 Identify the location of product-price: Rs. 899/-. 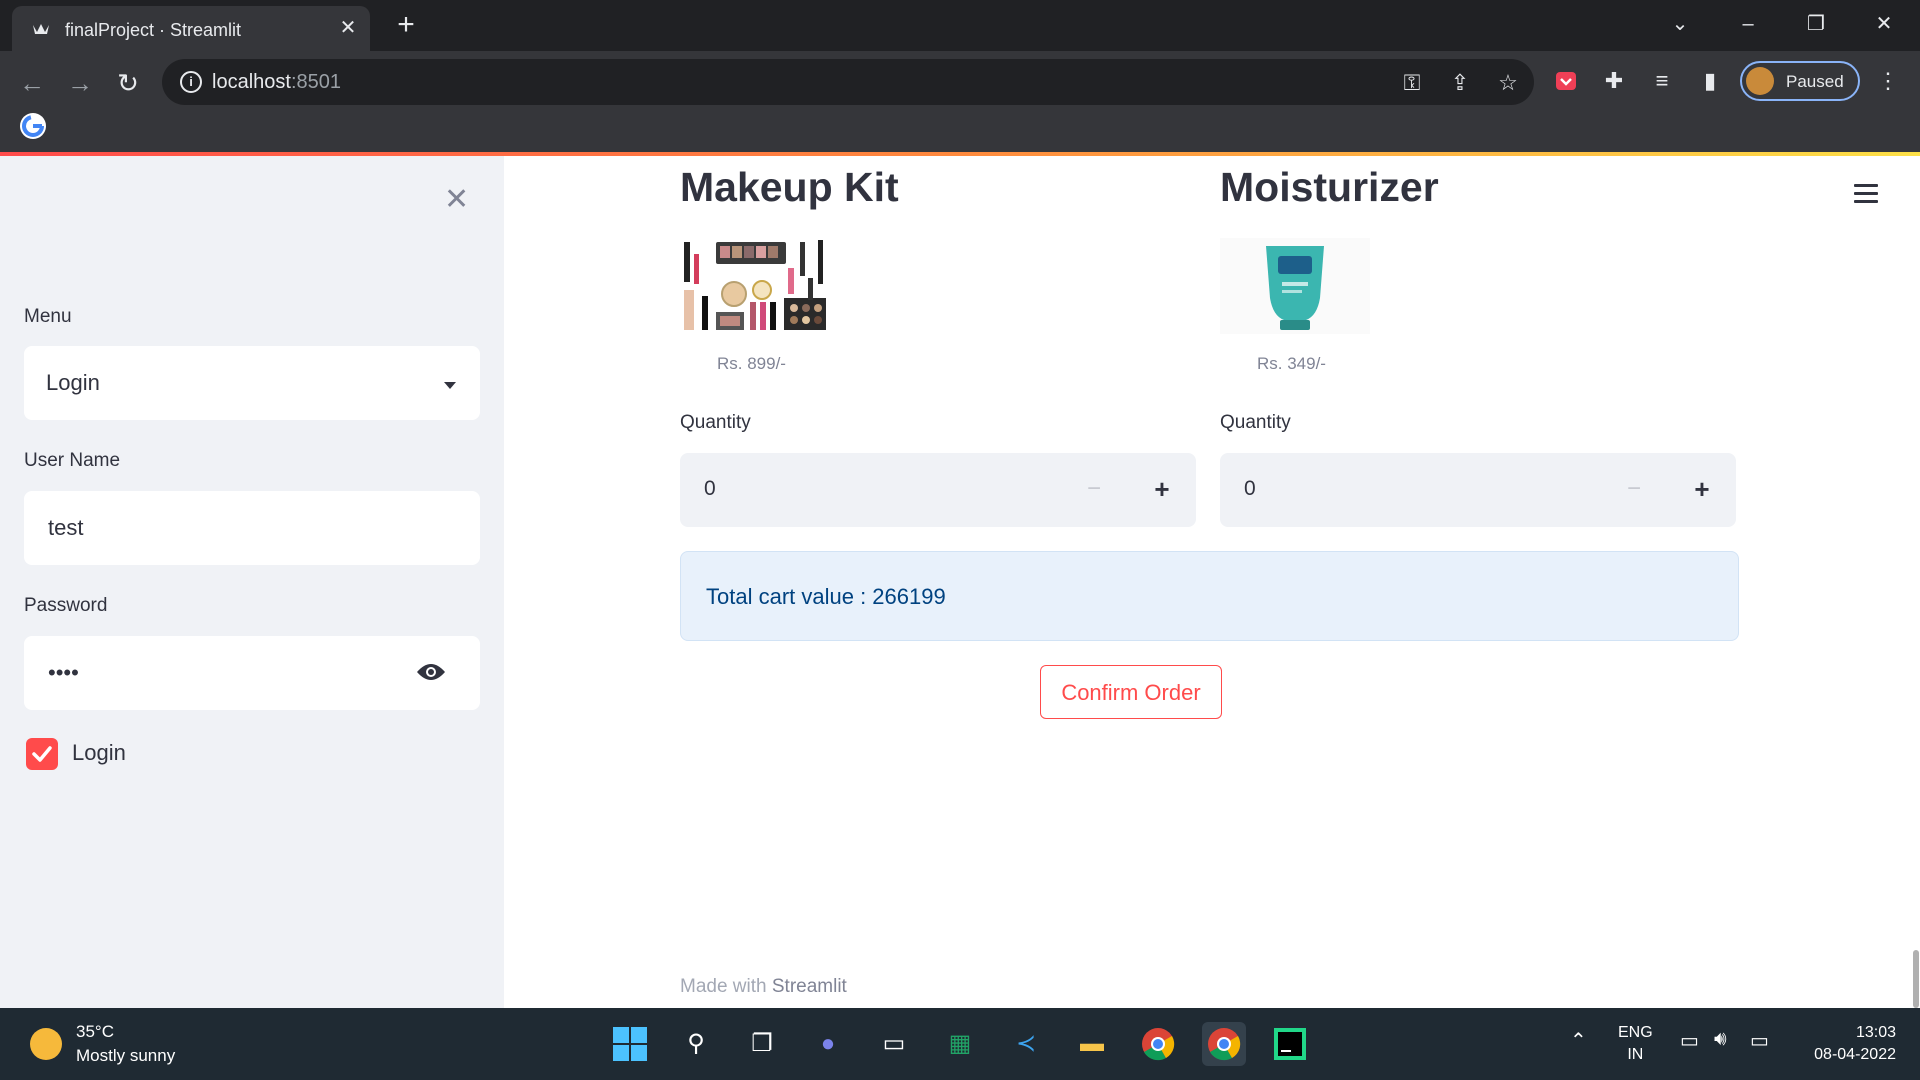
(751, 363).